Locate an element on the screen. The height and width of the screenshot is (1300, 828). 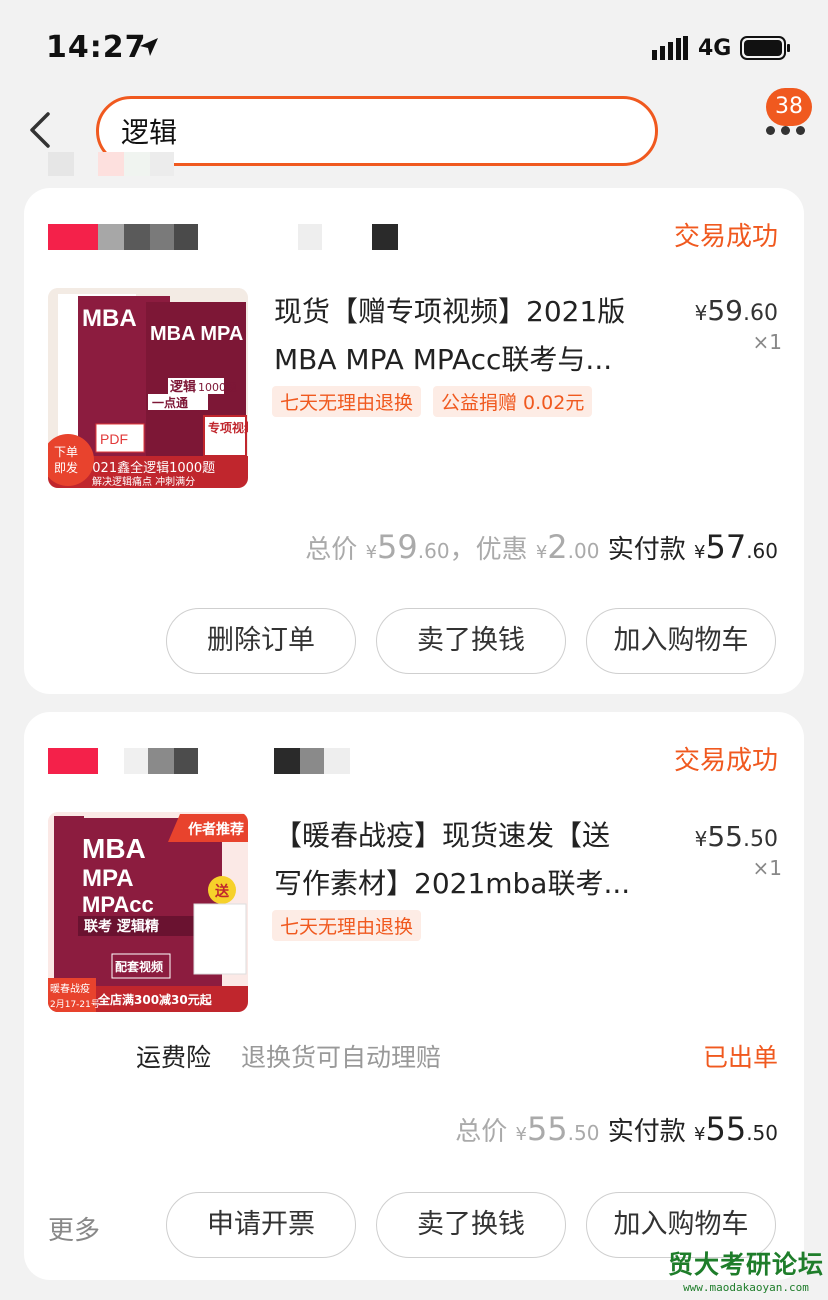
status-bar: 14:27 4G is located at coordinates (414, 45).